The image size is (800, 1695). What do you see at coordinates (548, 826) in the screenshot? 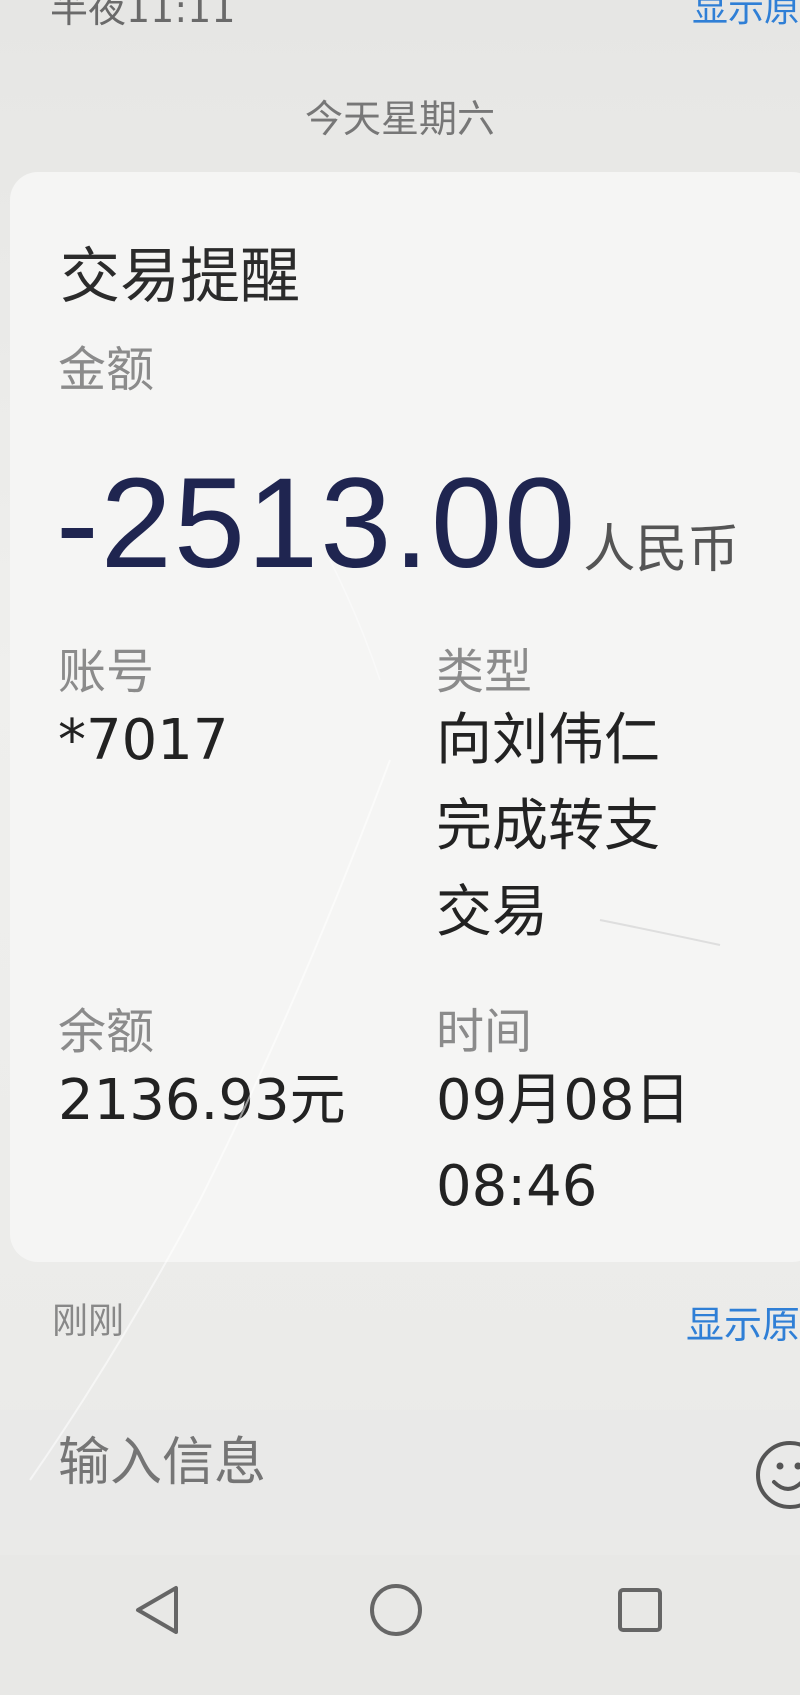
I see `type-value-line-2: 完成转支` at bounding box center [548, 826].